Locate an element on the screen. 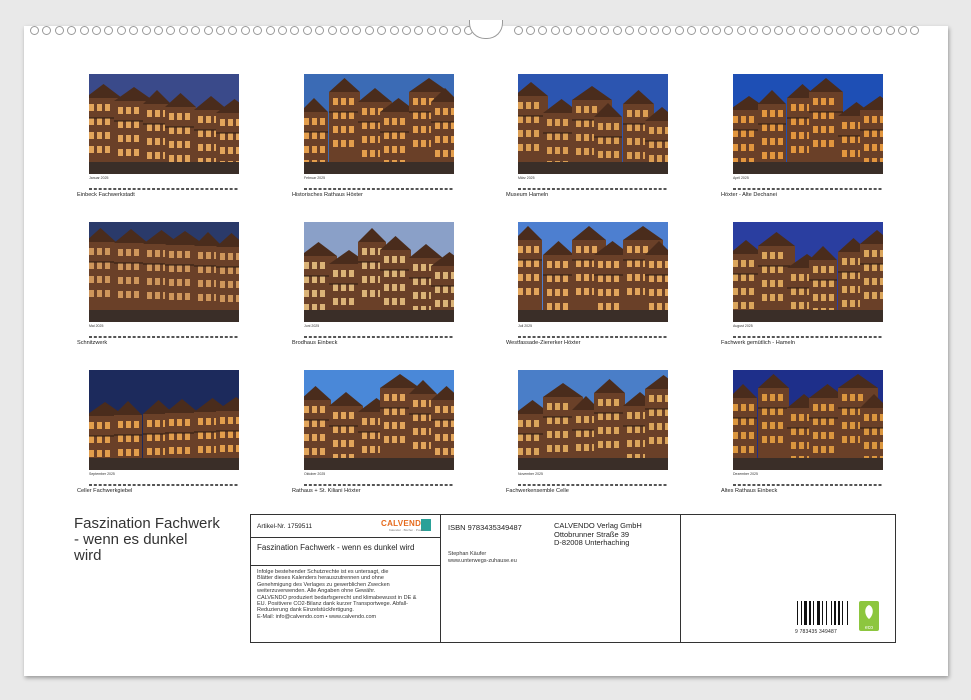  photo-caption: Fachwerk gemütlich - Hameln is located at coordinates (758, 343).